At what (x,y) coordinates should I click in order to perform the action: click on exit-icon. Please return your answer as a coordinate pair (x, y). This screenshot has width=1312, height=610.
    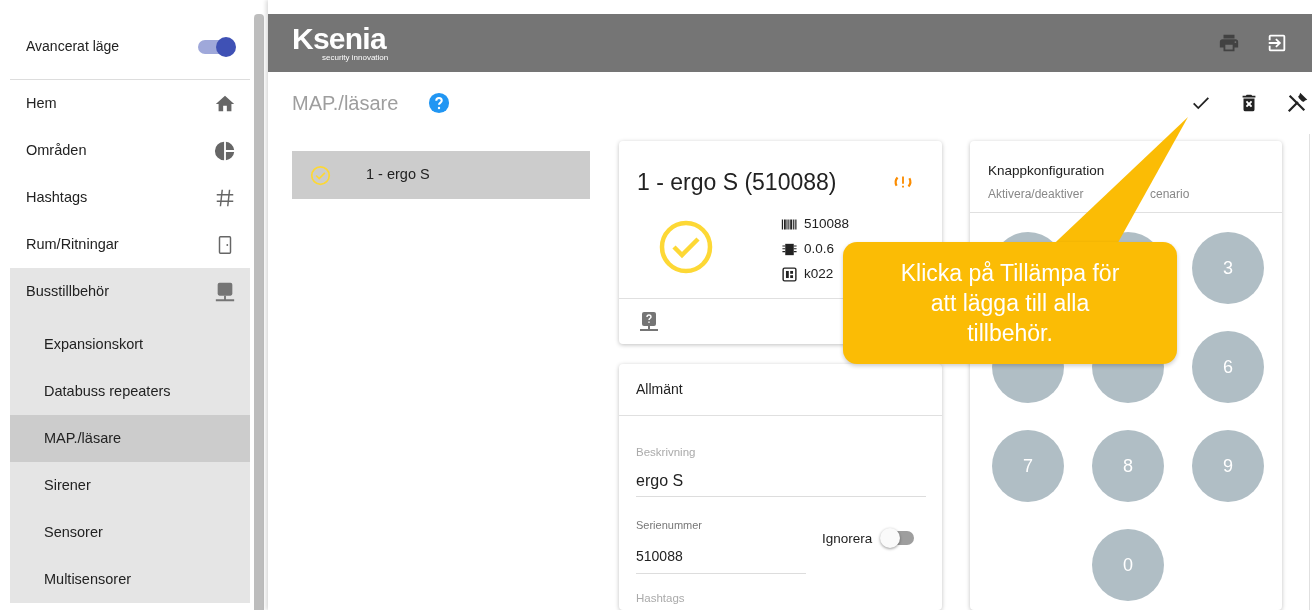
    Looking at the image, I should click on (1277, 43).